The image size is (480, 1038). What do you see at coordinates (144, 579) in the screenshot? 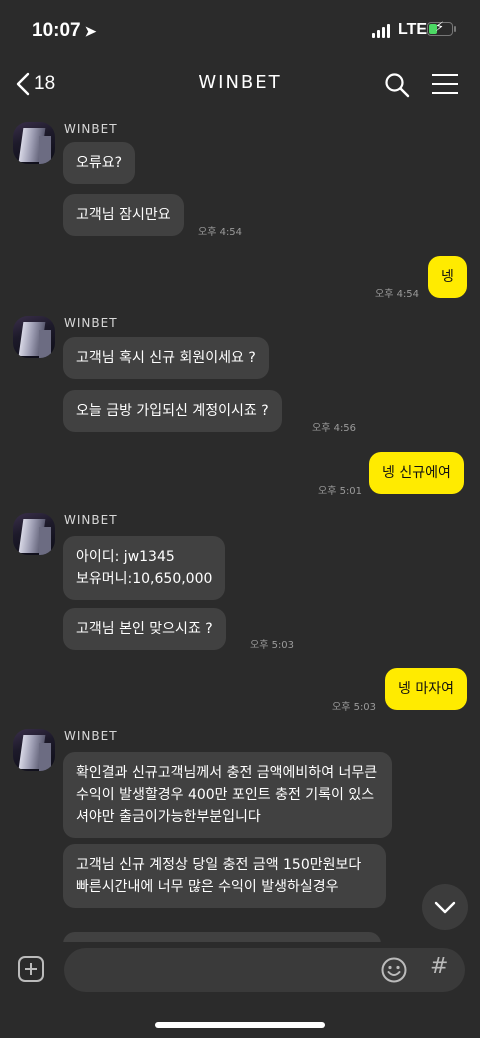
I see `message-line: 보유머니:10,650,000` at bounding box center [144, 579].